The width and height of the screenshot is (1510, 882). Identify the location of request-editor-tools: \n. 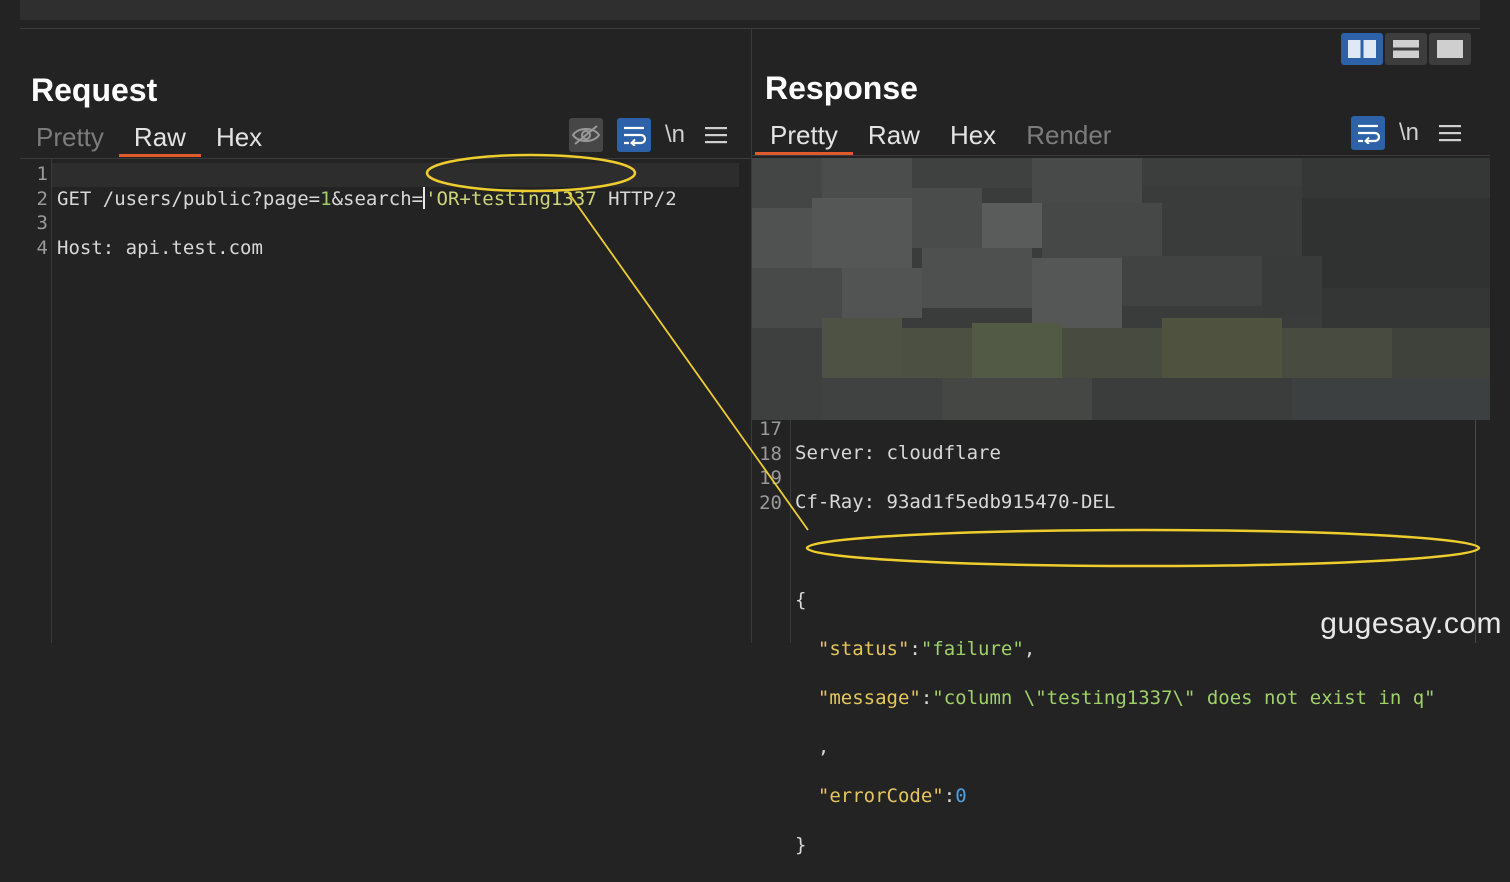
(651, 135).